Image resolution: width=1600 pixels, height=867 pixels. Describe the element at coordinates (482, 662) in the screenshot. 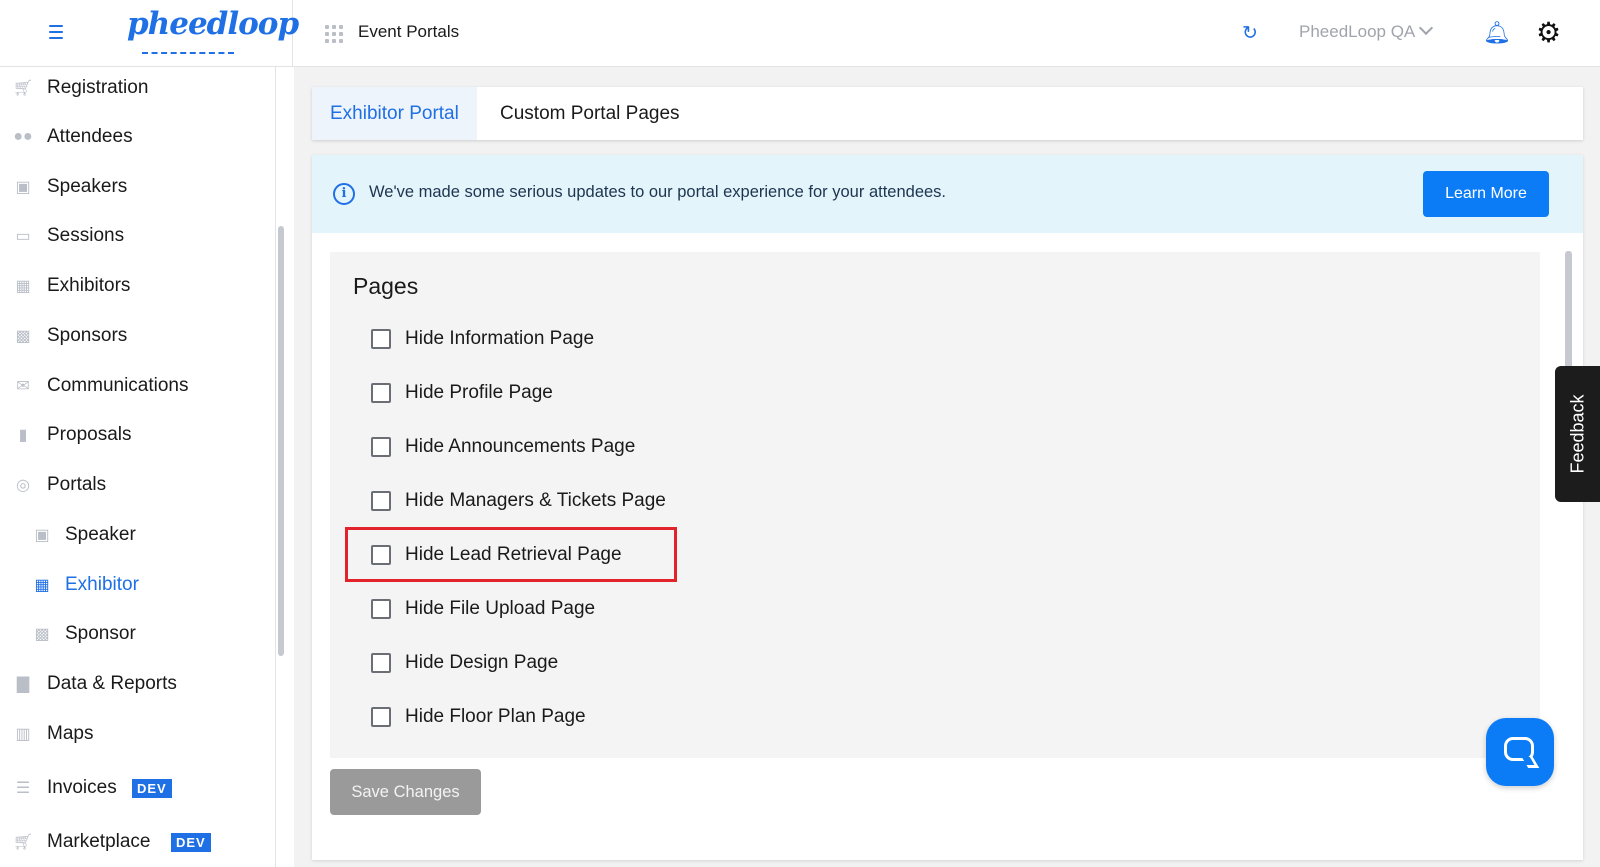

I see `checkbox-label: Hide Design Page` at that location.